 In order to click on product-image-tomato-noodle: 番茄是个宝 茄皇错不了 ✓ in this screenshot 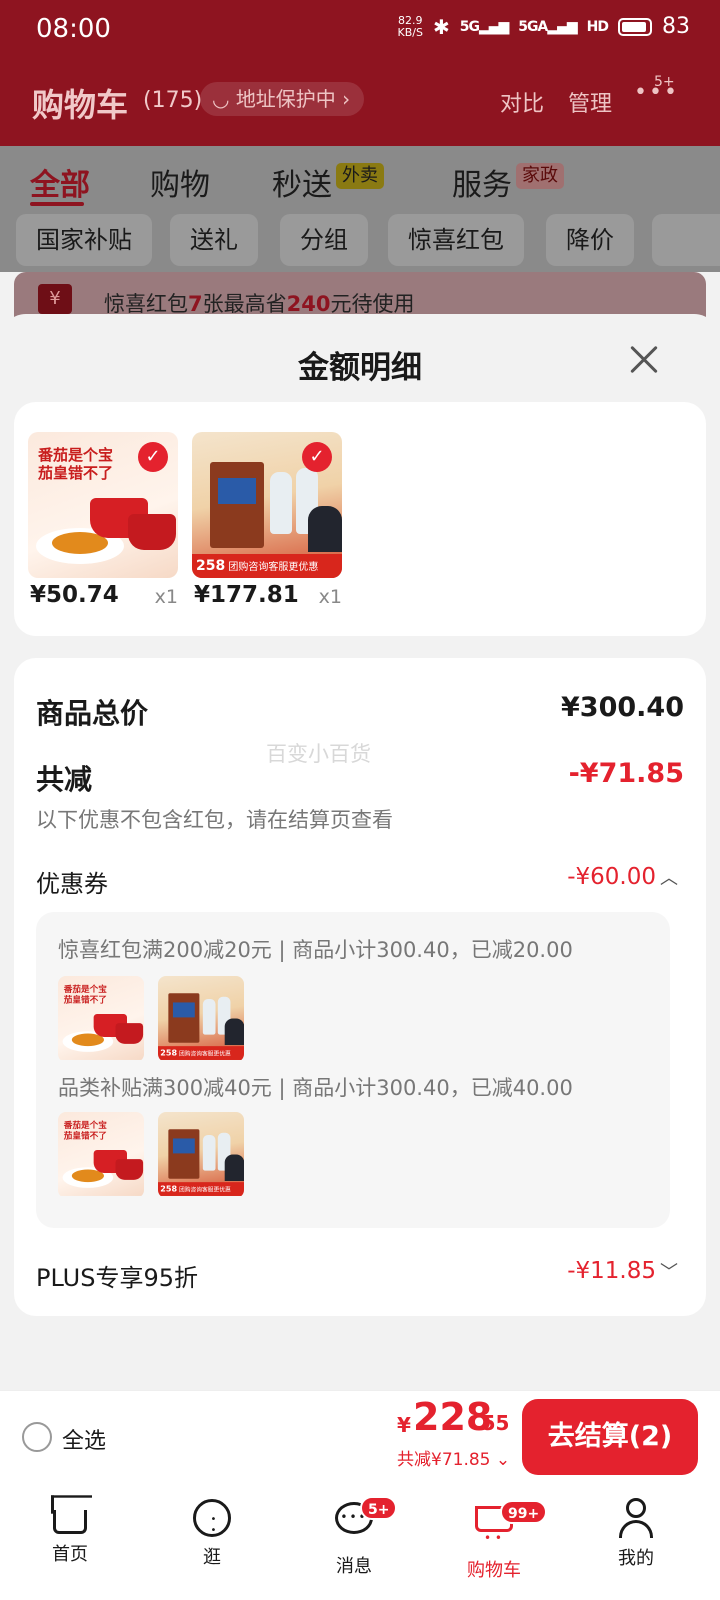, I will do `click(103, 505)`.